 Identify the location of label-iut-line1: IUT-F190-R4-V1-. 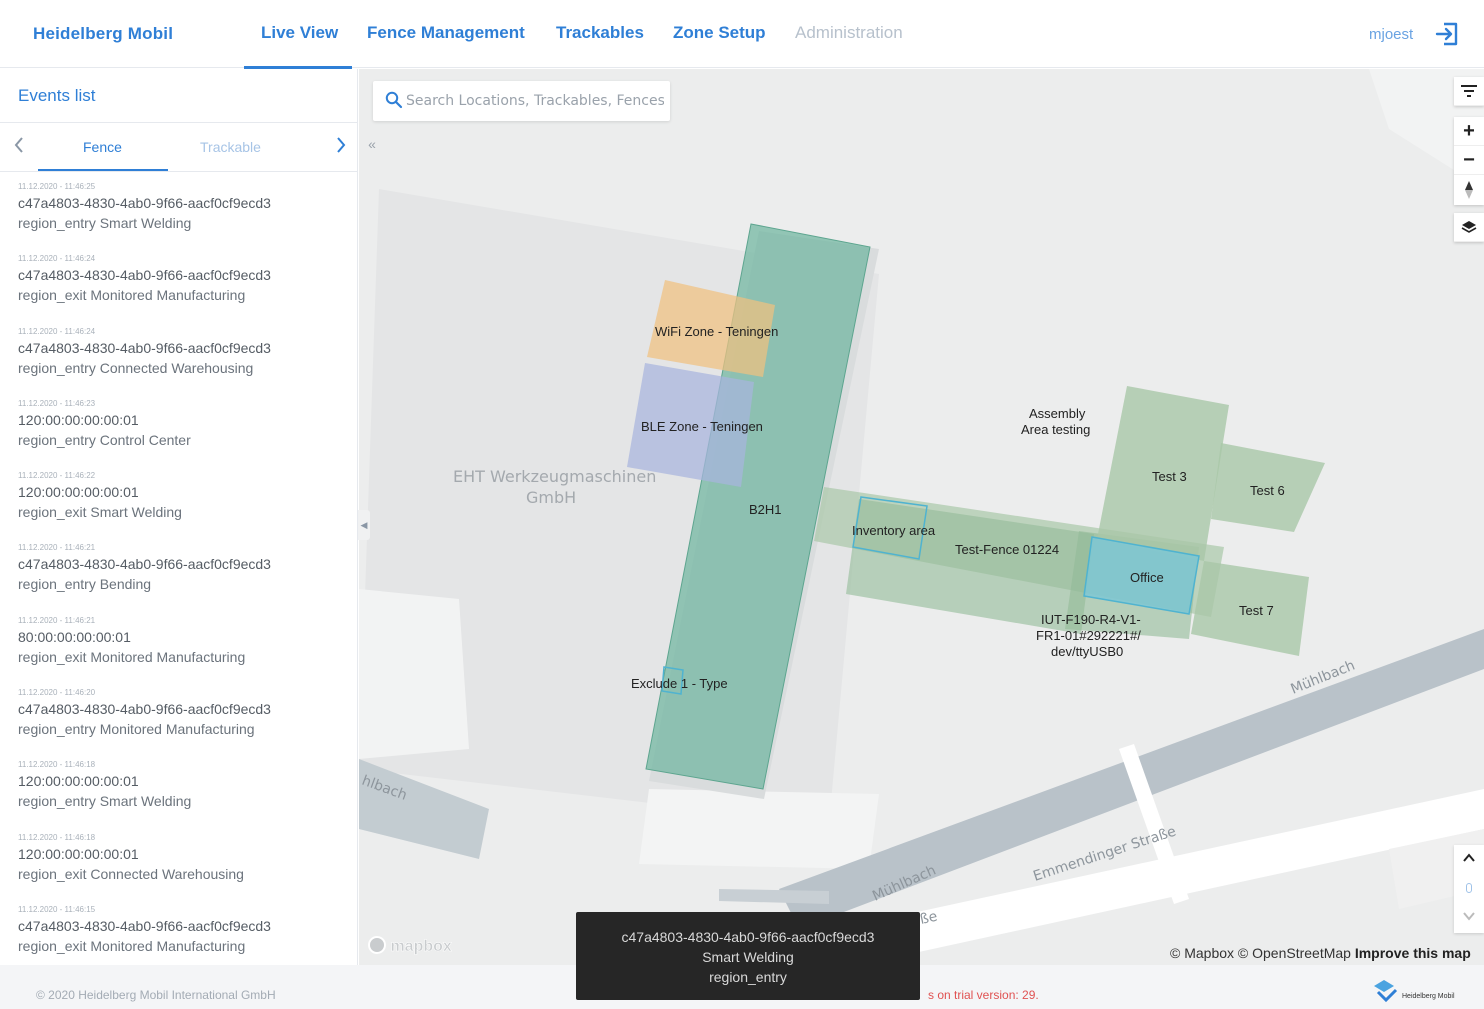
(1091, 619).